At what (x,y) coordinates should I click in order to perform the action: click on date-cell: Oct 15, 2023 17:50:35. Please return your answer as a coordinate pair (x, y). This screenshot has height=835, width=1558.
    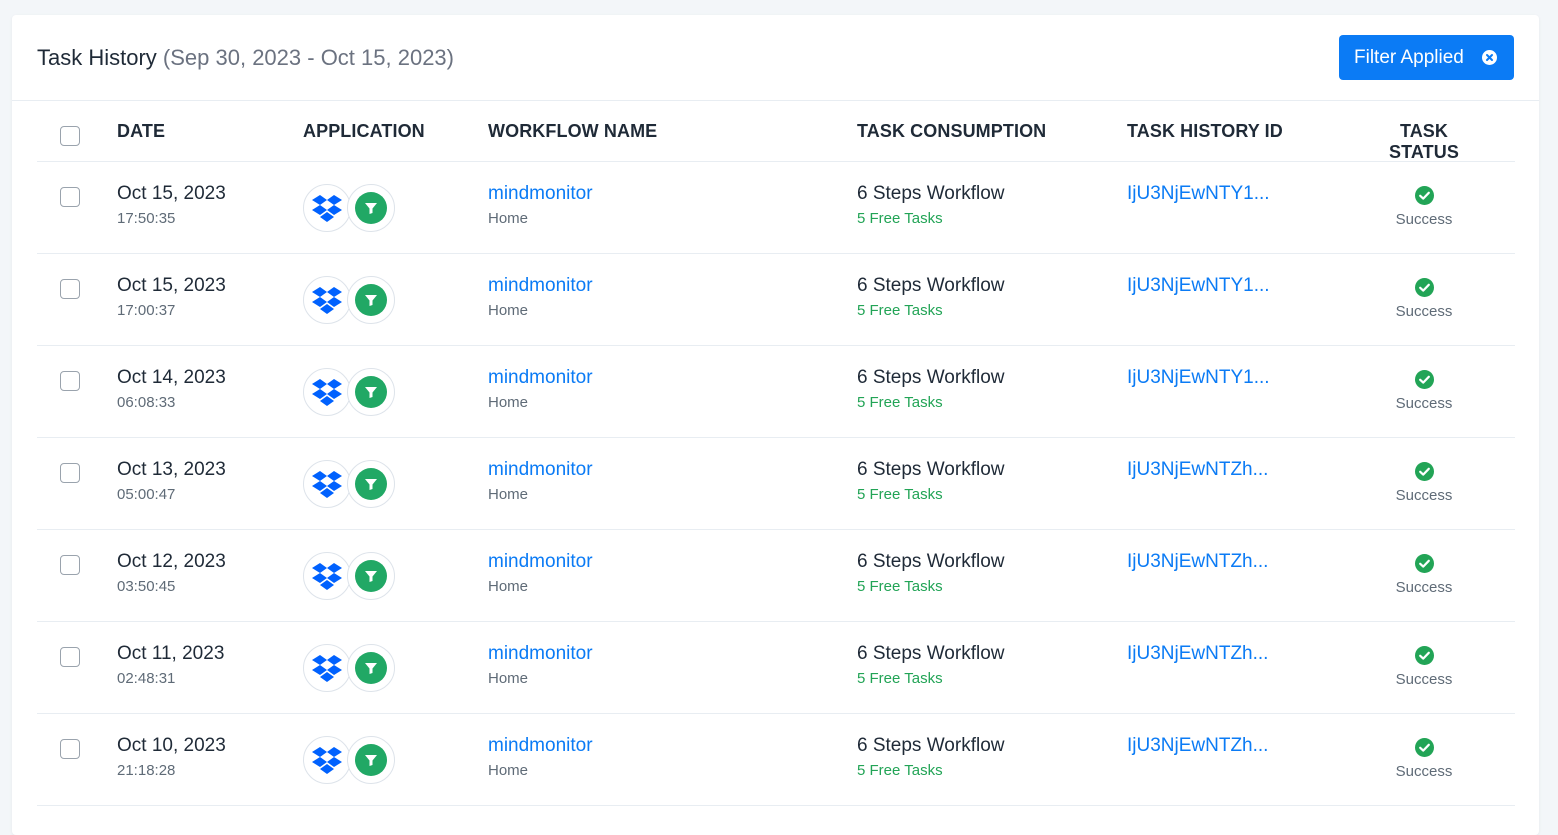
    Looking at the image, I should click on (171, 205).